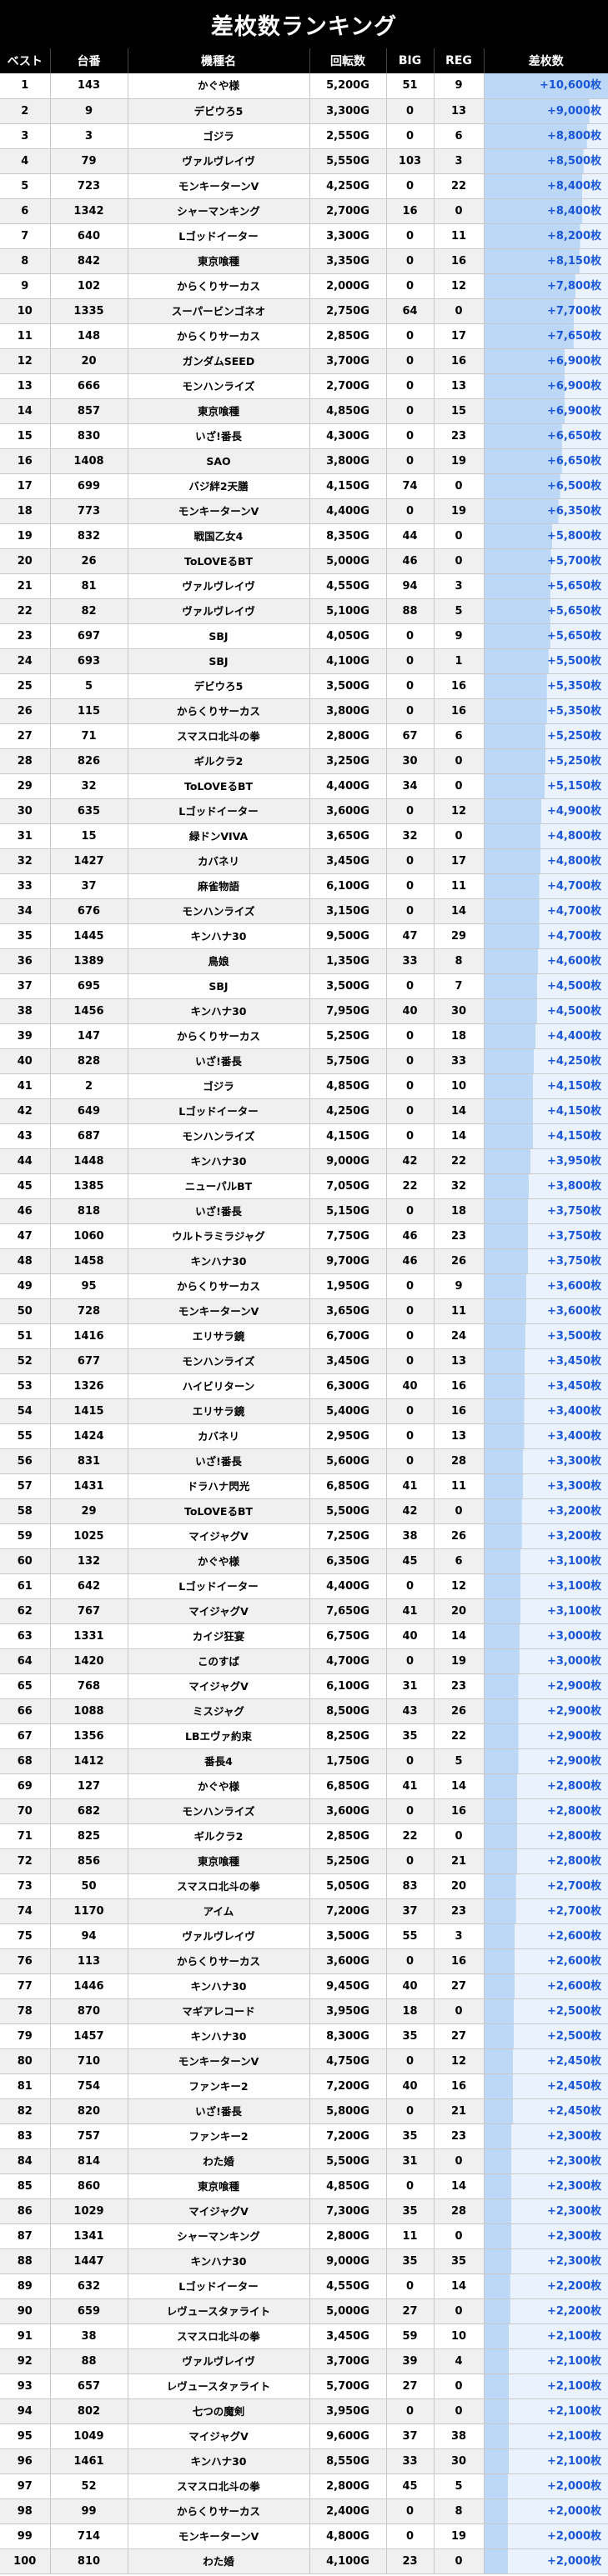 Image resolution: width=608 pixels, height=2576 pixels. What do you see at coordinates (411, 561) in the screenshot?
I see `big-count-cell: 46` at bounding box center [411, 561].